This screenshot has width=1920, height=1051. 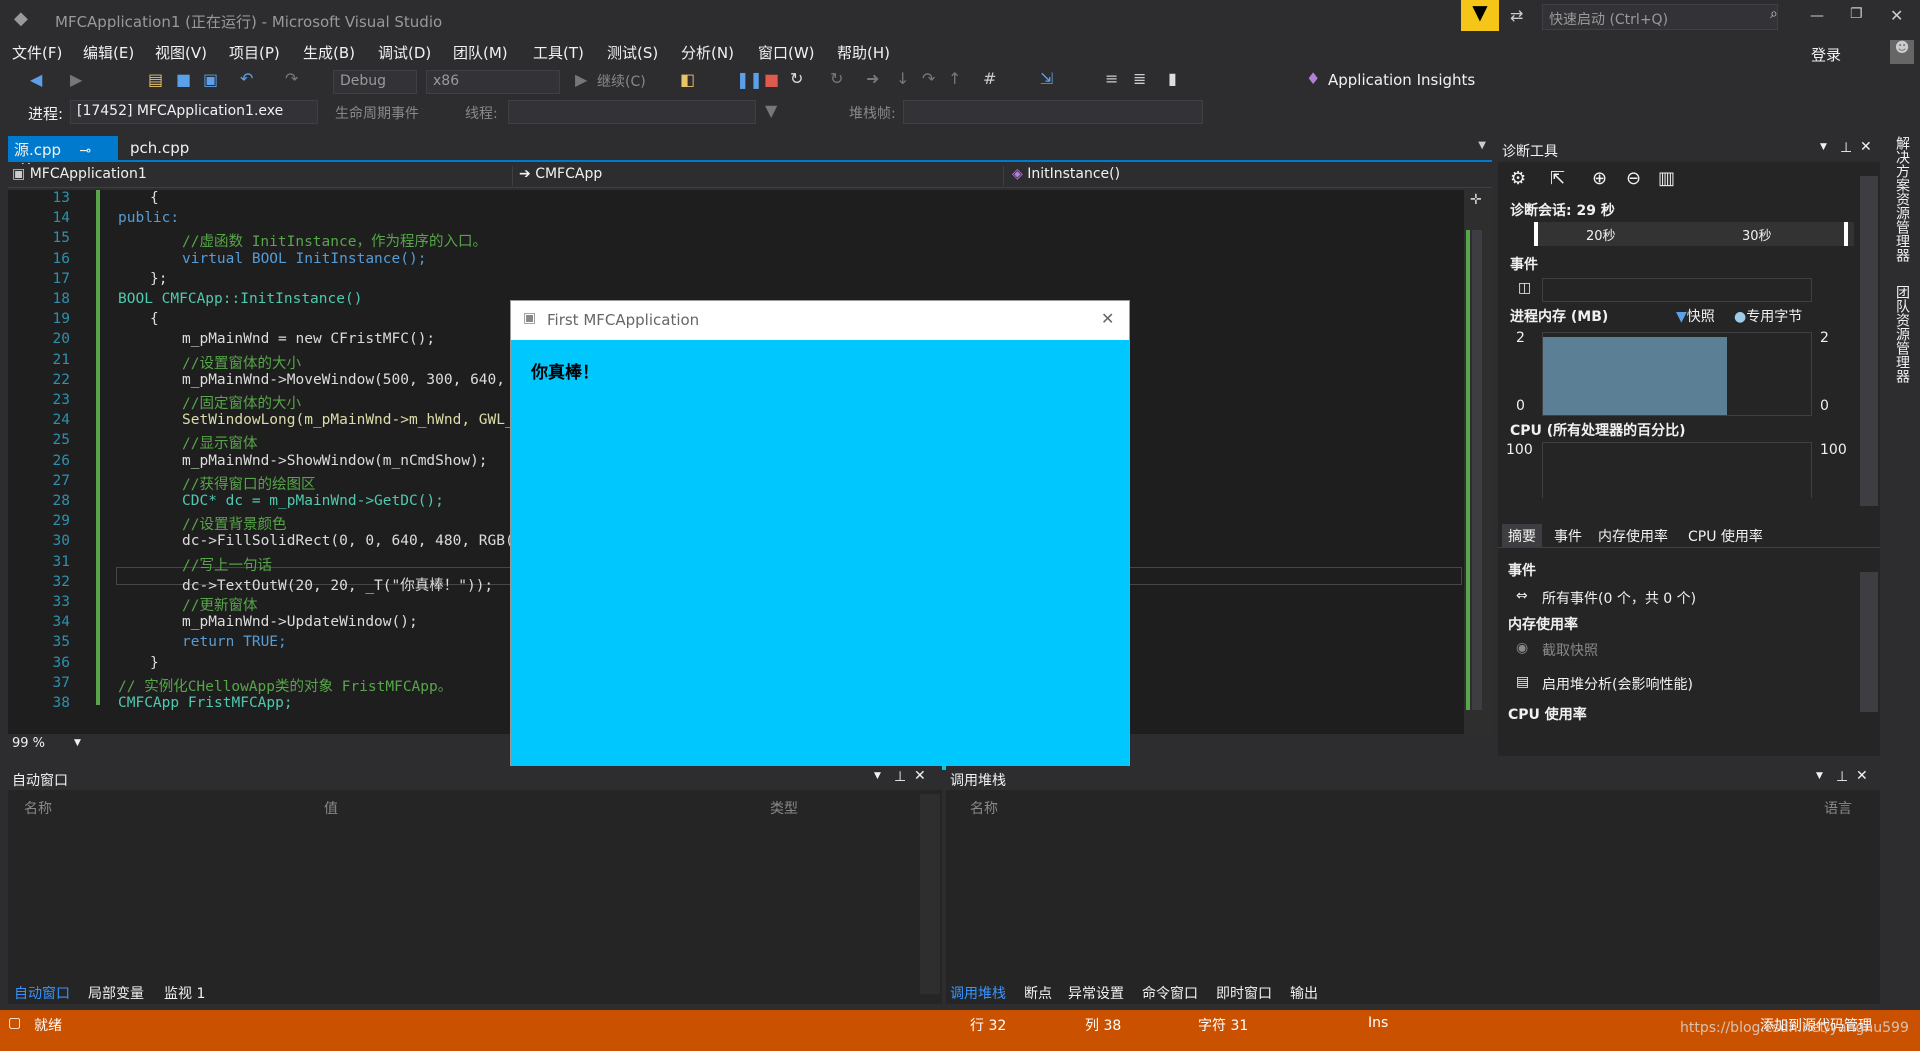 What do you see at coordinates (1819, 776) in the screenshot?
I see `callstack-dropdown-icon: ▼` at bounding box center [1819, 776].